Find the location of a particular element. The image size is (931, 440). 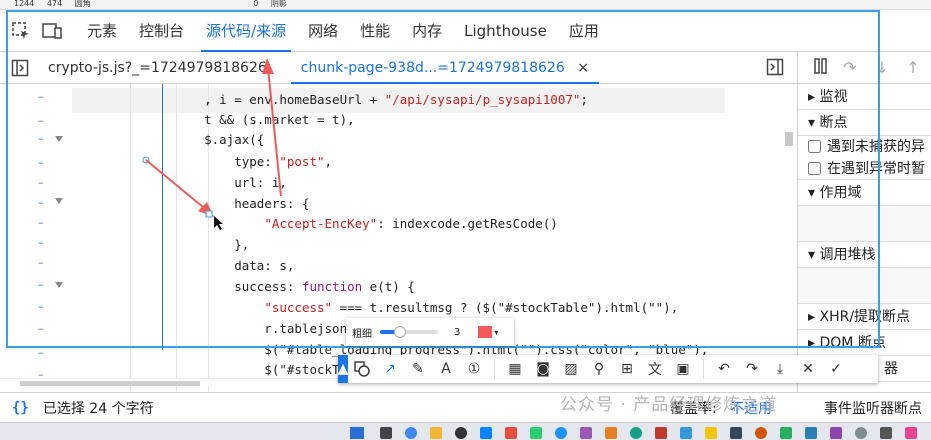

pen-tool-icon: ✎ is located at coordinates (418, 369).